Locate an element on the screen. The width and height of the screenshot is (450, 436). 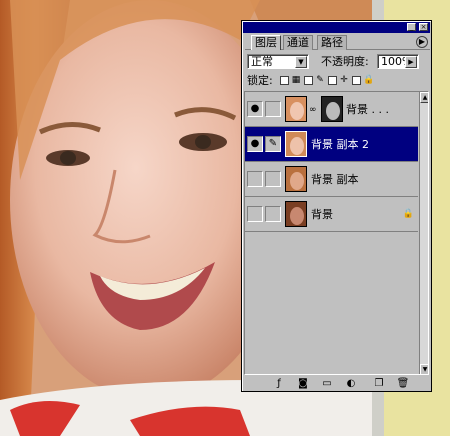
lock-transparency-checkbox is located at coordinates (284, 80).